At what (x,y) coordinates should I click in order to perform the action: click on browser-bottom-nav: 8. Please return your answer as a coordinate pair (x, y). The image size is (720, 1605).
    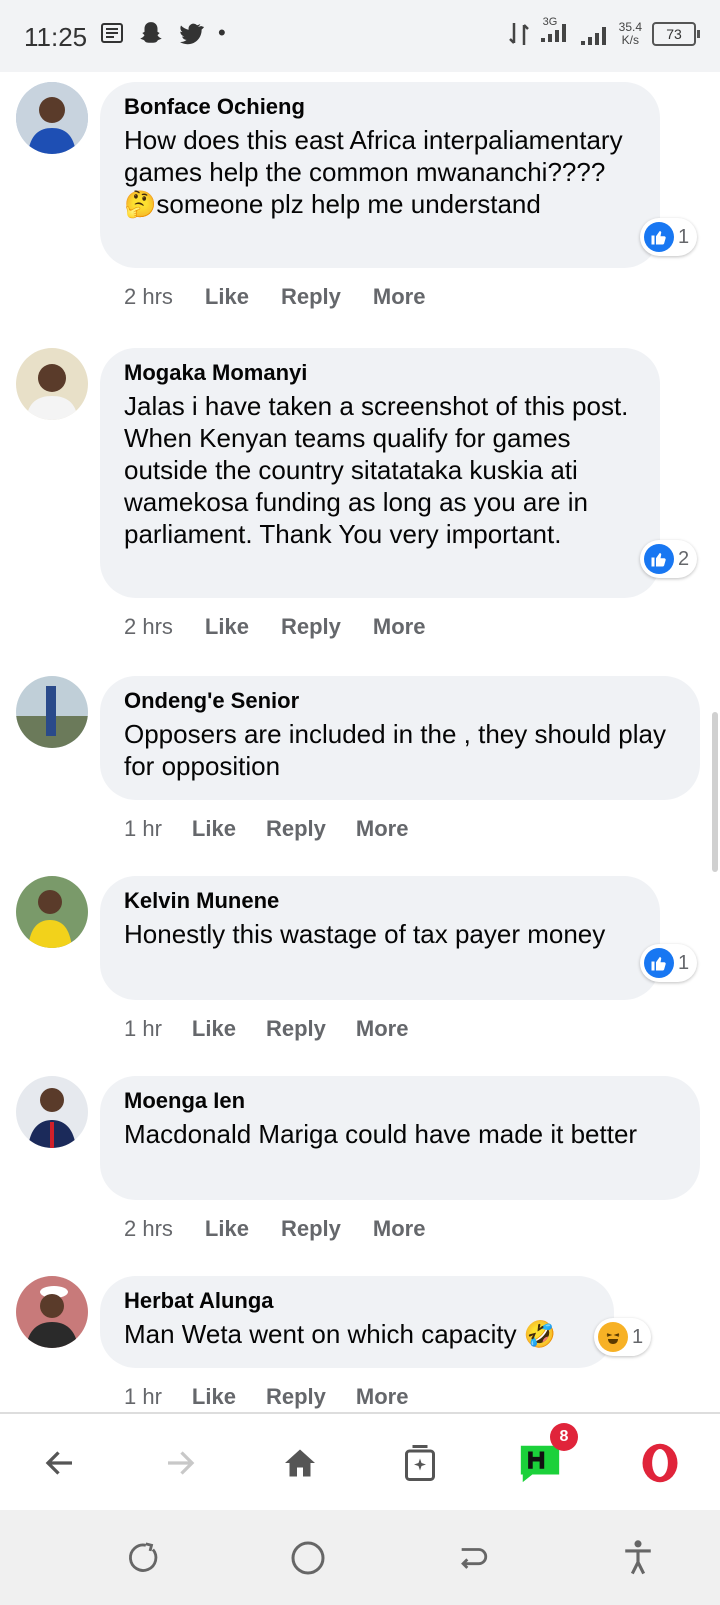
    Looking at the image, I should click on (360, 1462).